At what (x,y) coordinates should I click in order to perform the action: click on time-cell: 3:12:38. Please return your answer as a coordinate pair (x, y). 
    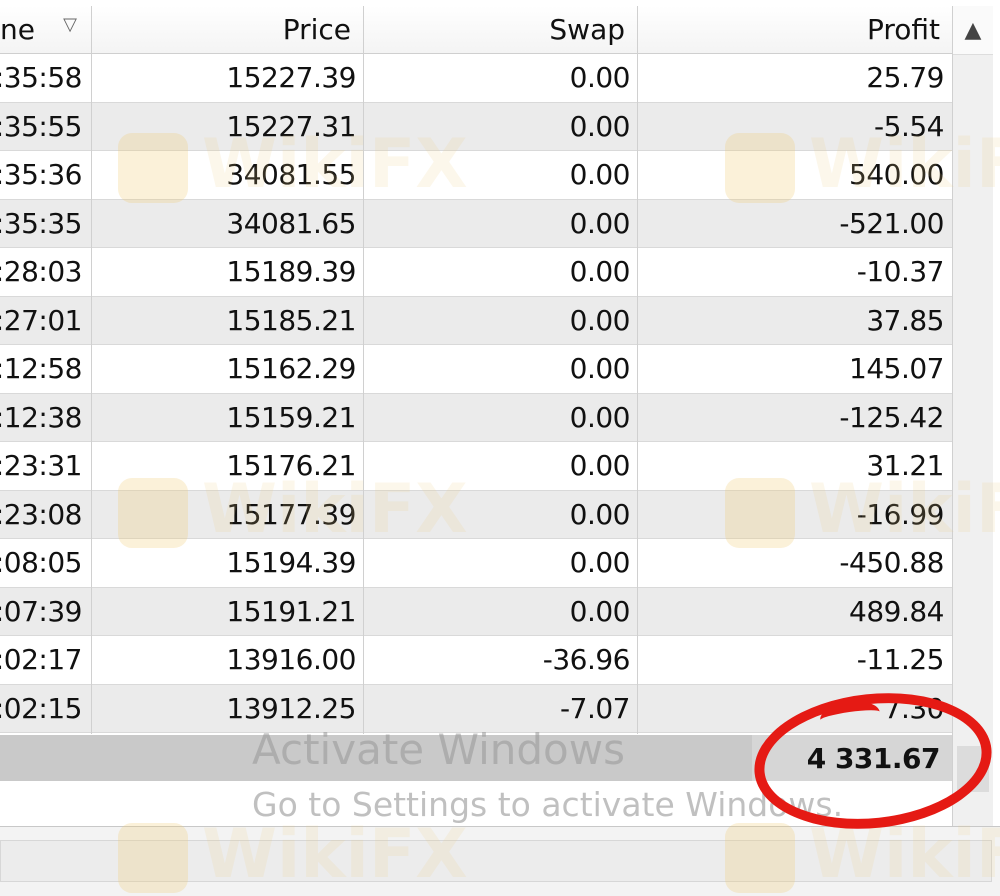
    Looking at the image, I should click on (41, 417).